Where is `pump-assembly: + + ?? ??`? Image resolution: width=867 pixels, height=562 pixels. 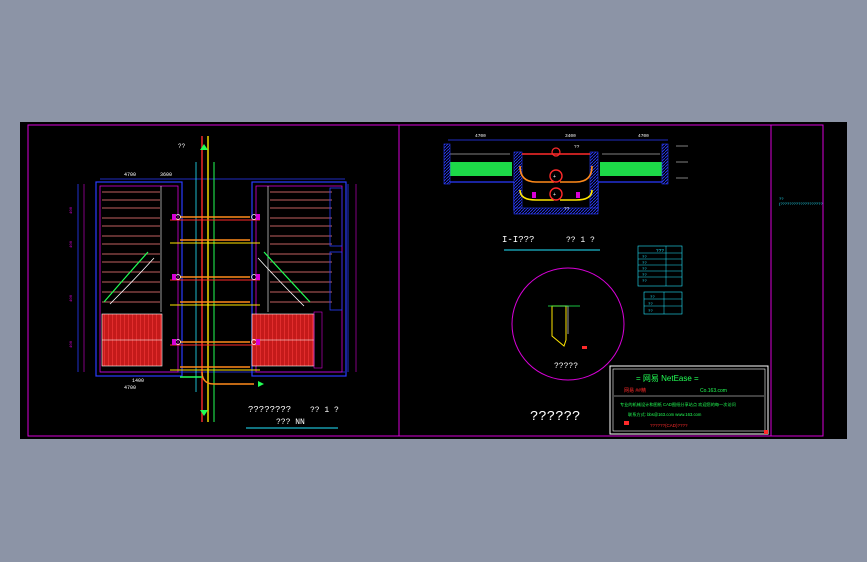
pump-assembly: + + ?? ?? is located at coordinates (556, 178).